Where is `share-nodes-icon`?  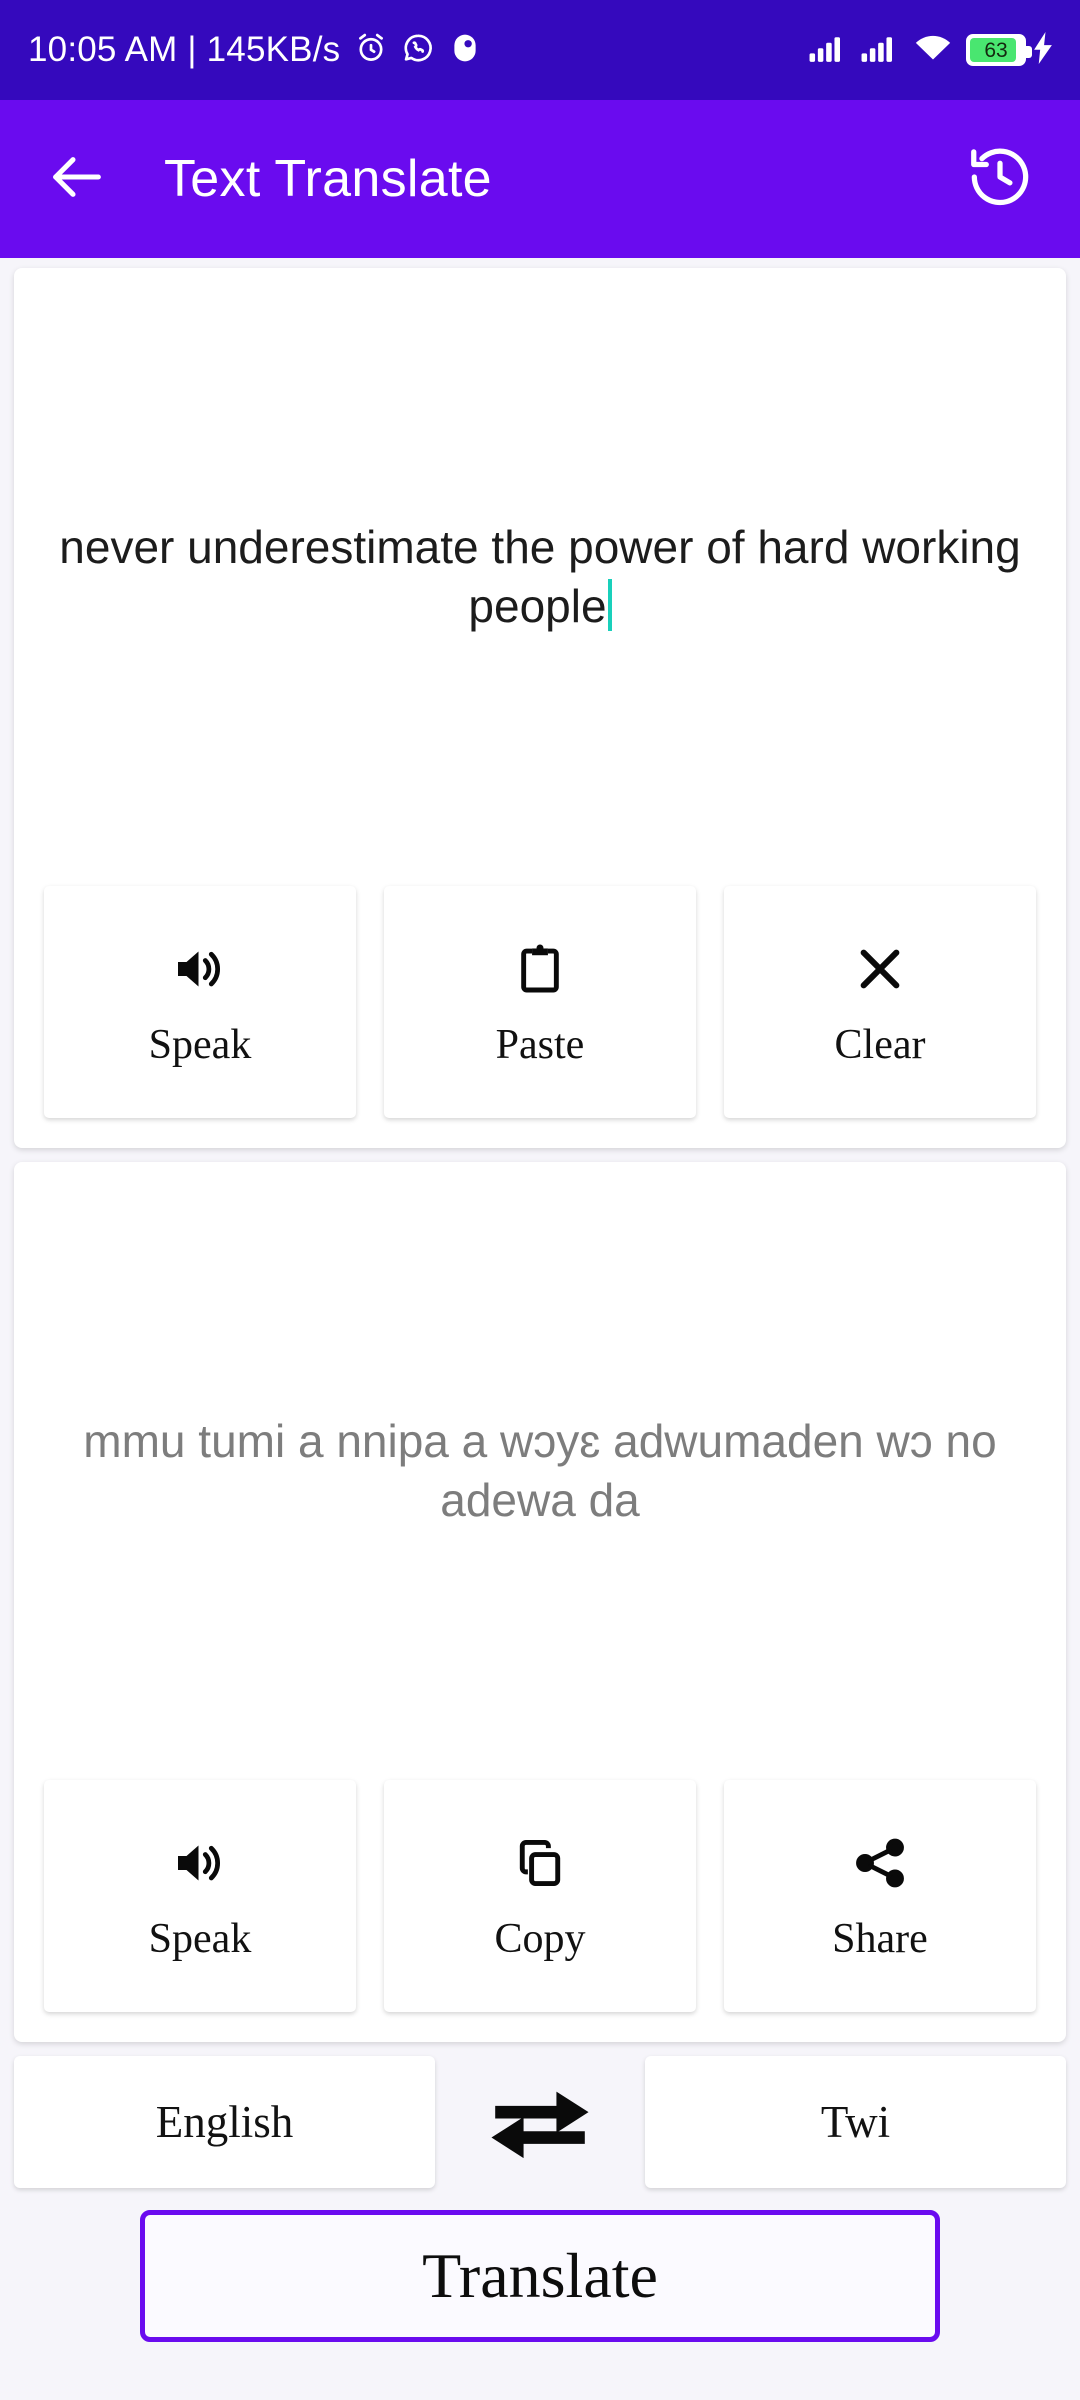
share-nodes-icon is located at coordinates (880, 1863).